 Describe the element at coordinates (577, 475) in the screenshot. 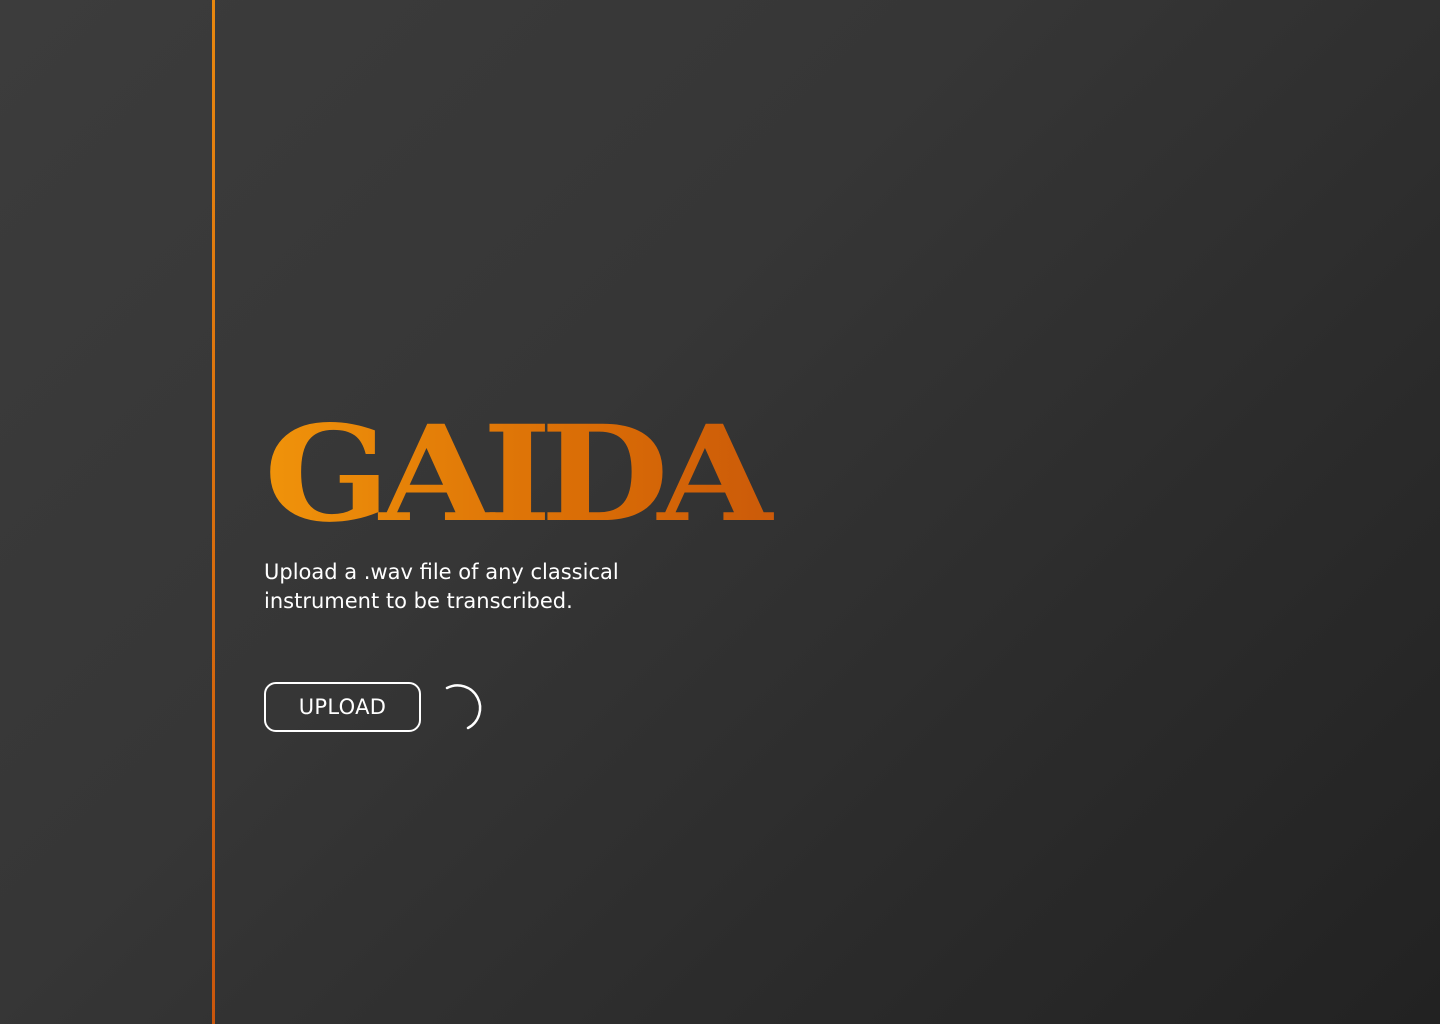

I see `app-title: GAIDA` at that location.